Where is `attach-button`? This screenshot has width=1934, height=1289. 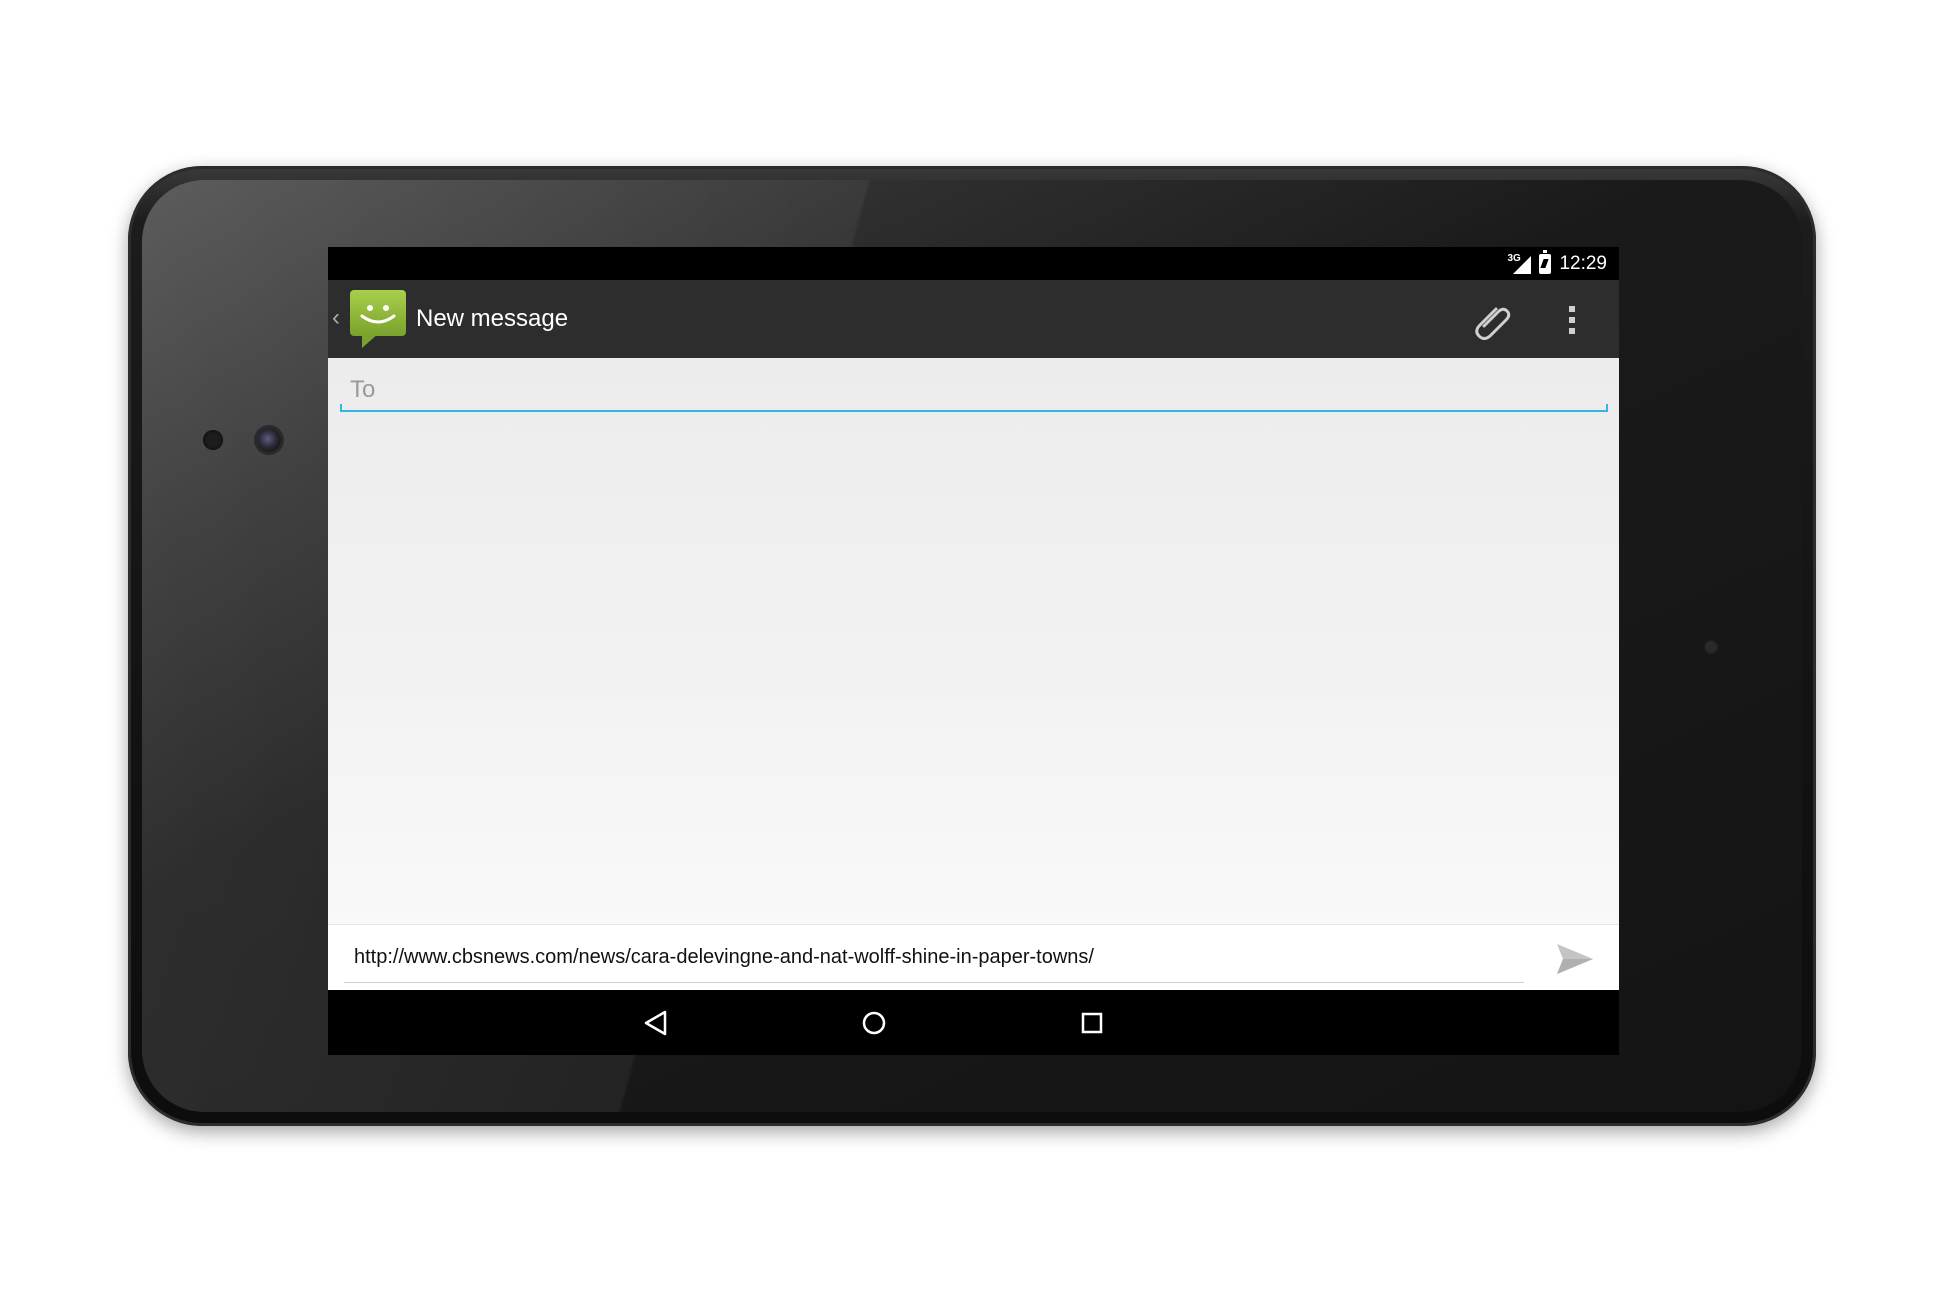
attach-button is located at coordinates (1492, 320).